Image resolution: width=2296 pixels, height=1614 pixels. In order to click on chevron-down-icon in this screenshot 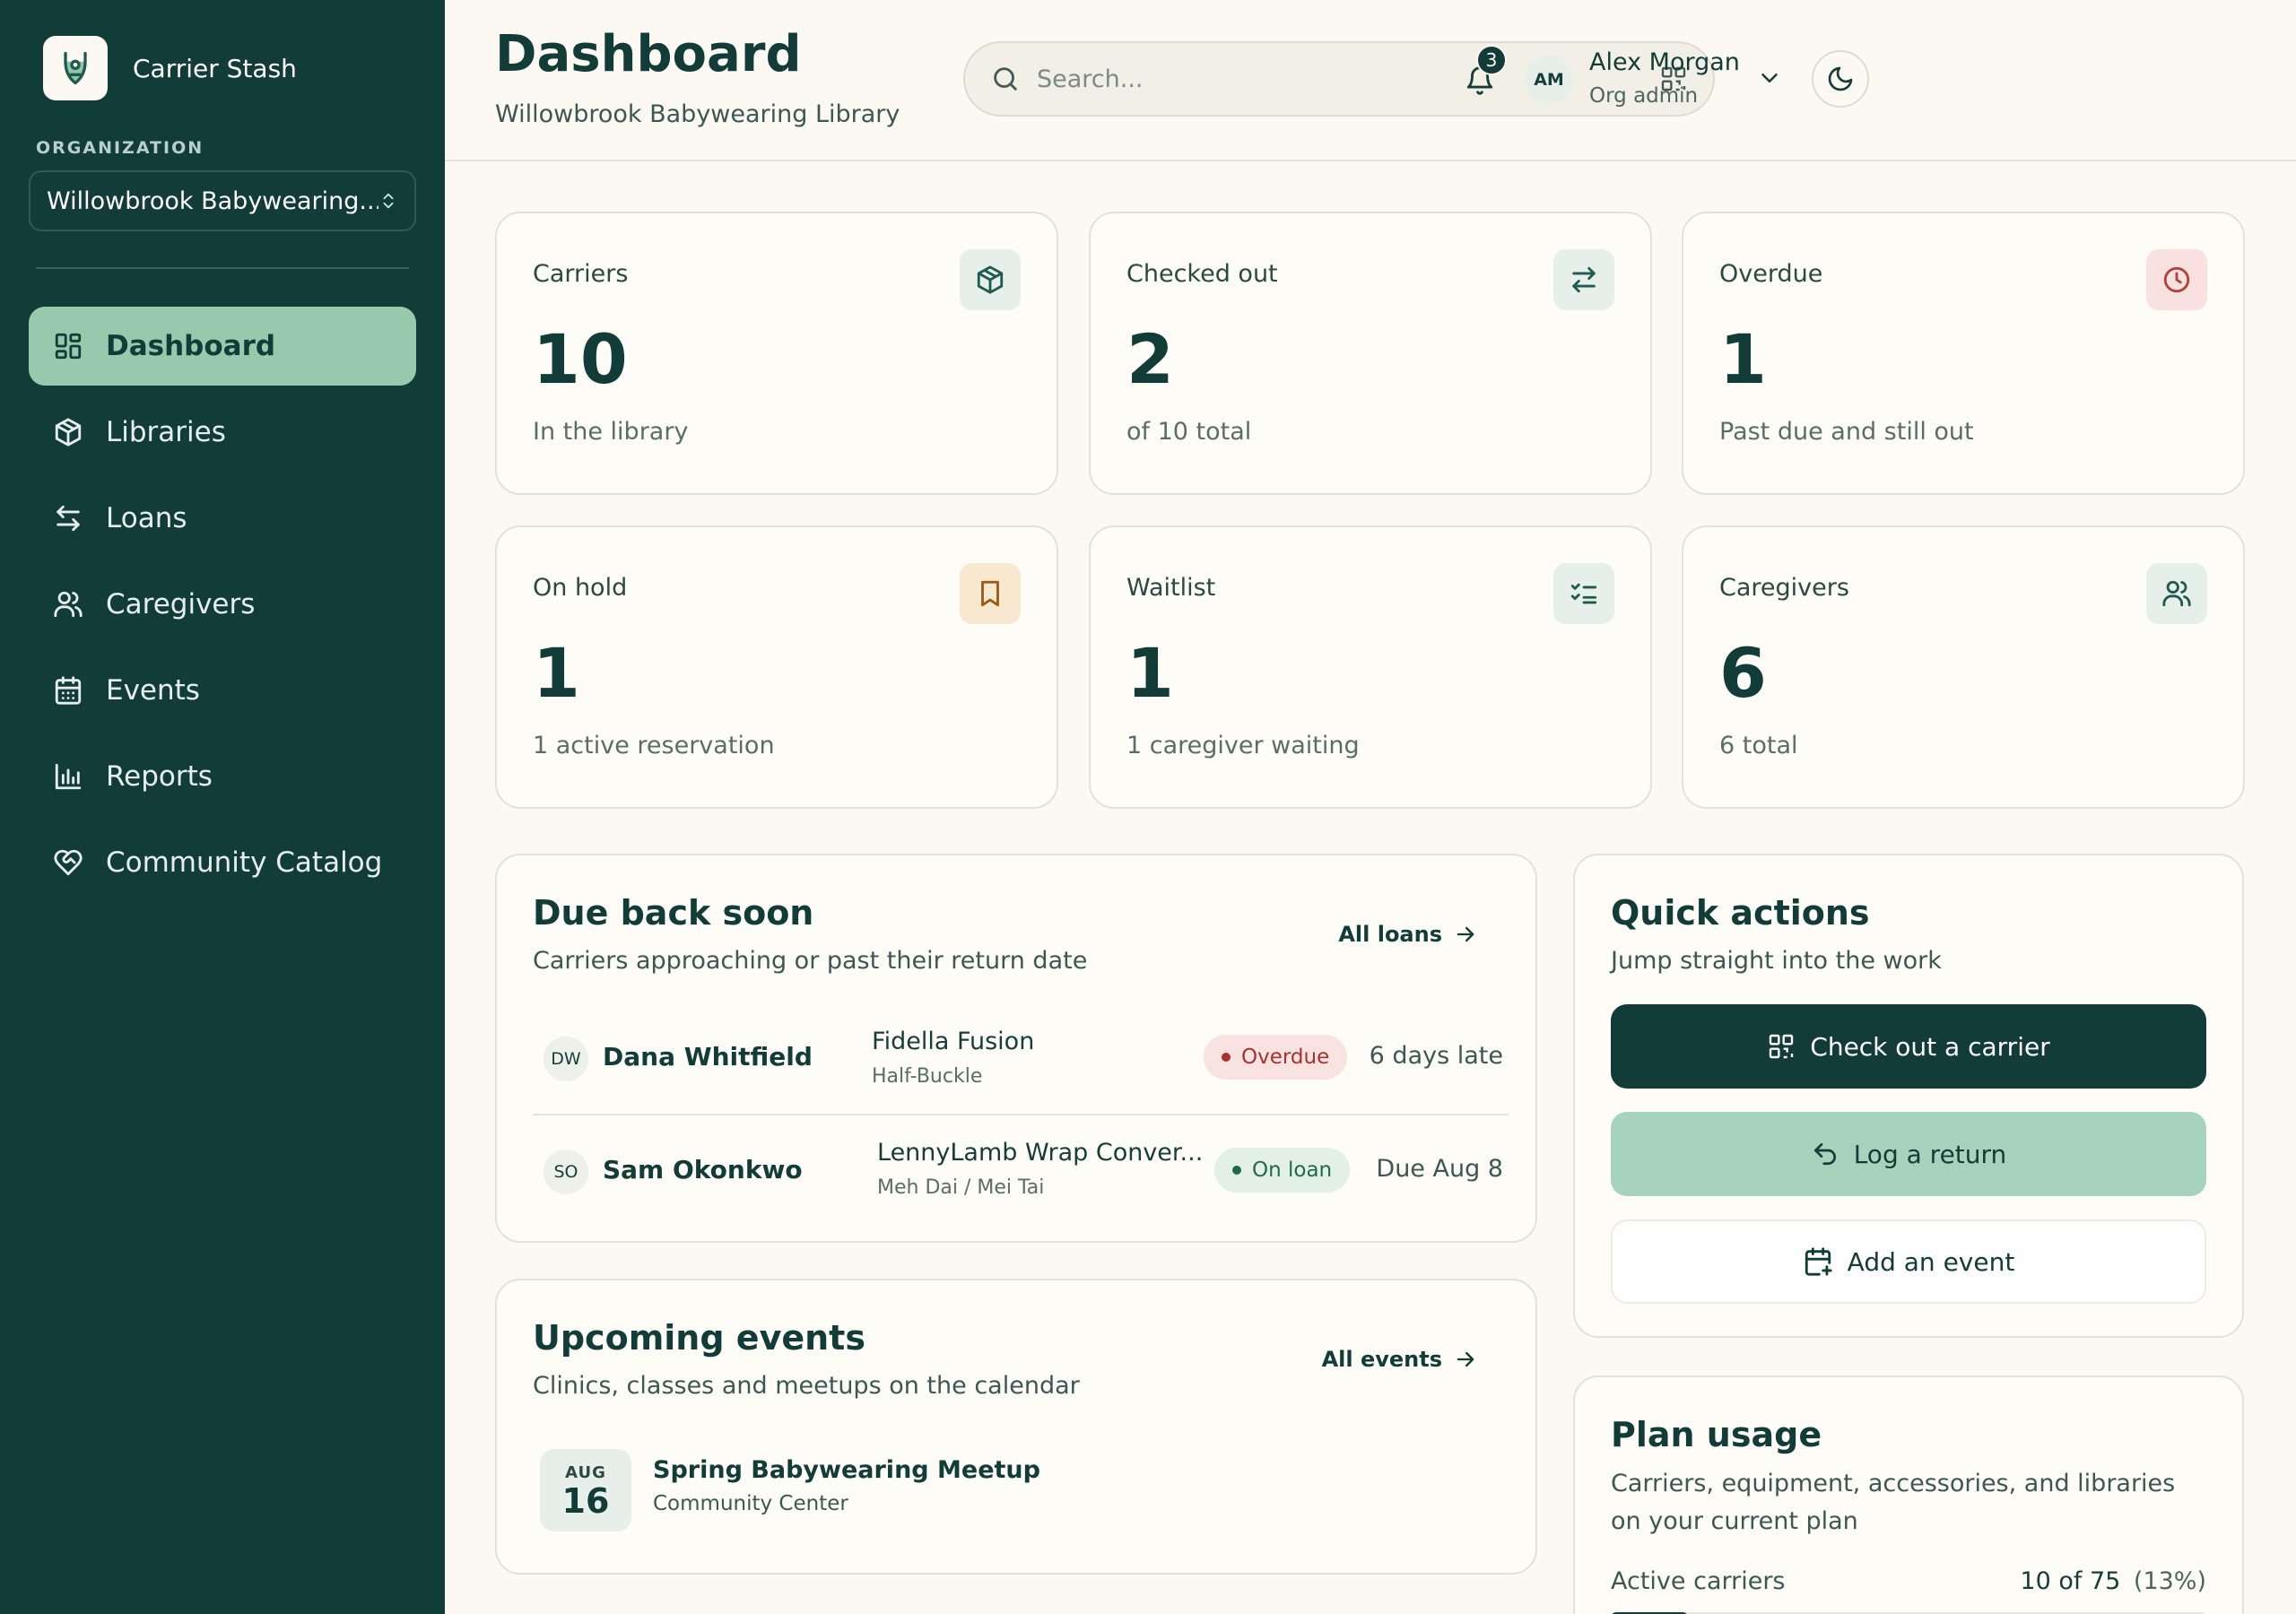, I will do `click(1769, 78)`.